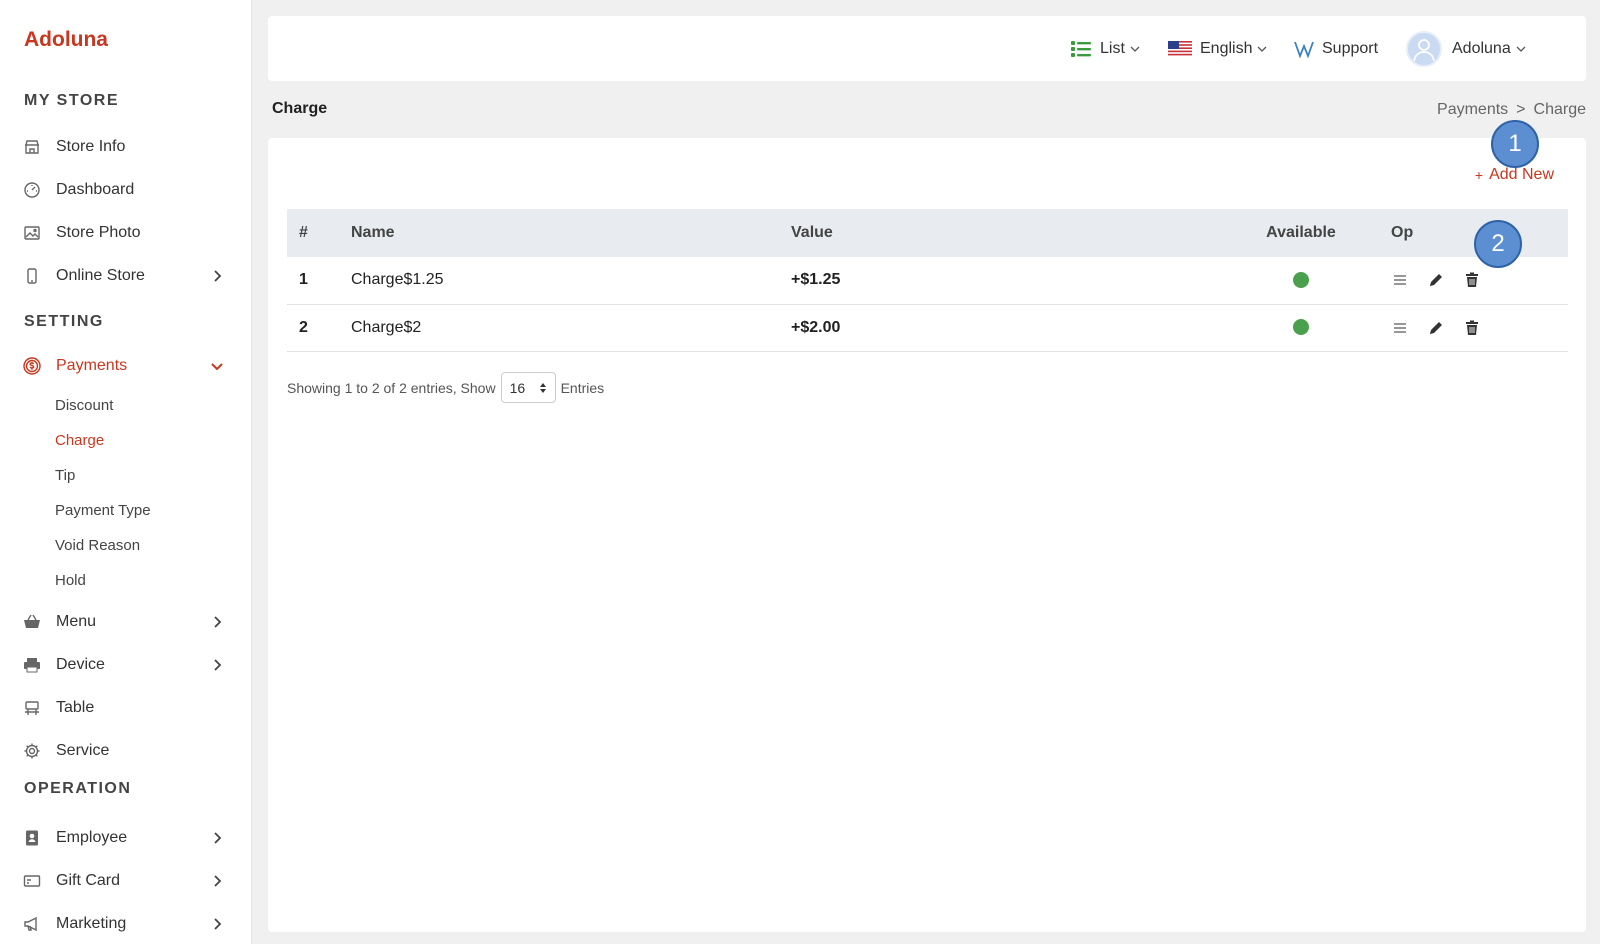 Image resolution: width=1600 pixels, height=944 pixels. What do you see at coordinates (1521, 174) in the screenshot?
I see `add-new-label: Add New` at bounding box center [1521, 174].